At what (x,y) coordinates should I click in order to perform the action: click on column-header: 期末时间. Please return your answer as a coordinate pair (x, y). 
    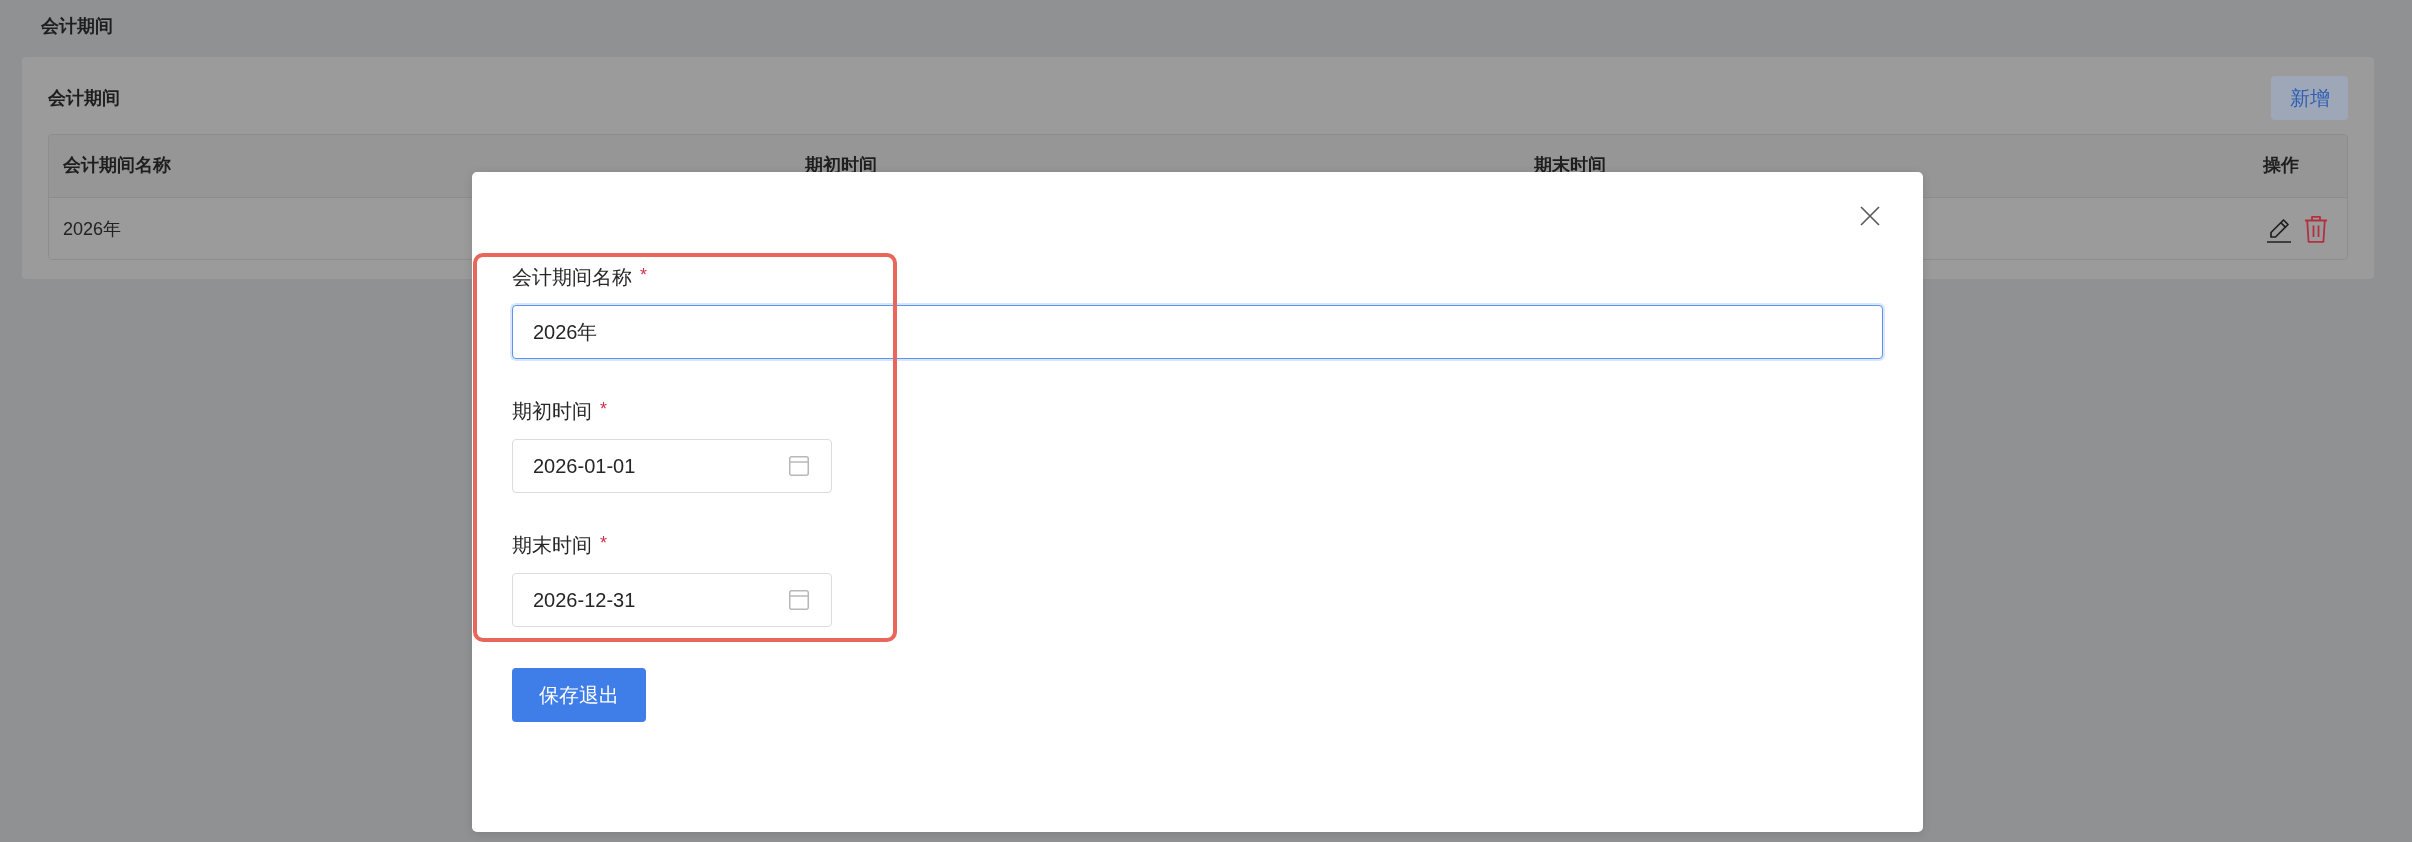
    Looking at the image, I should click on (1570, 165).